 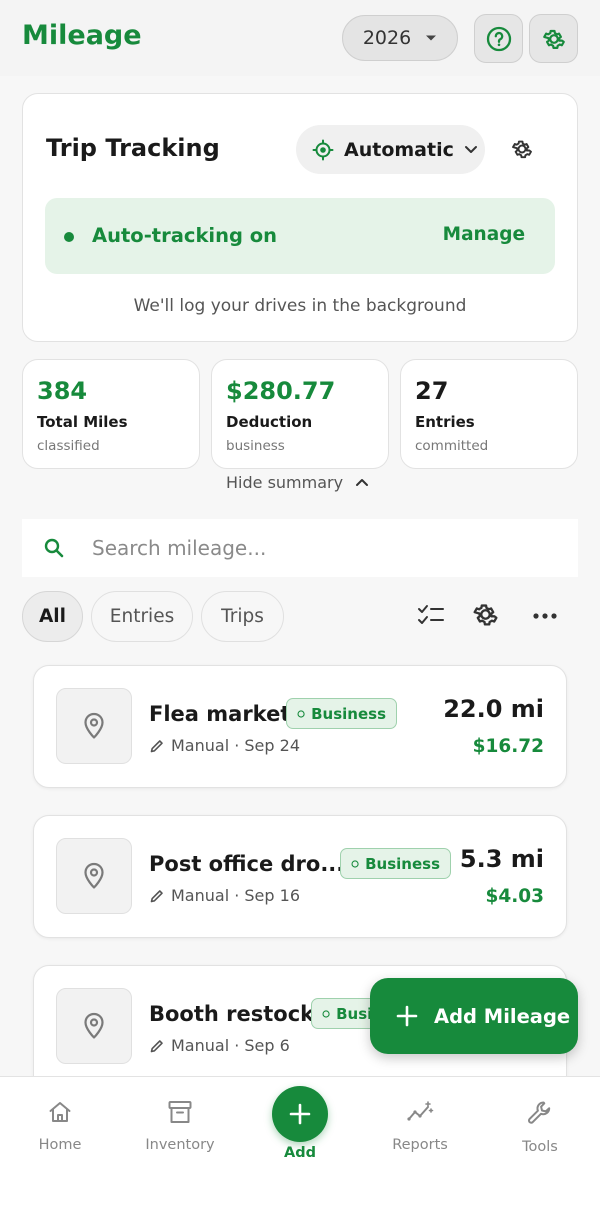 I want to click on nav-label: Reports, so click(x=420, y=1145).